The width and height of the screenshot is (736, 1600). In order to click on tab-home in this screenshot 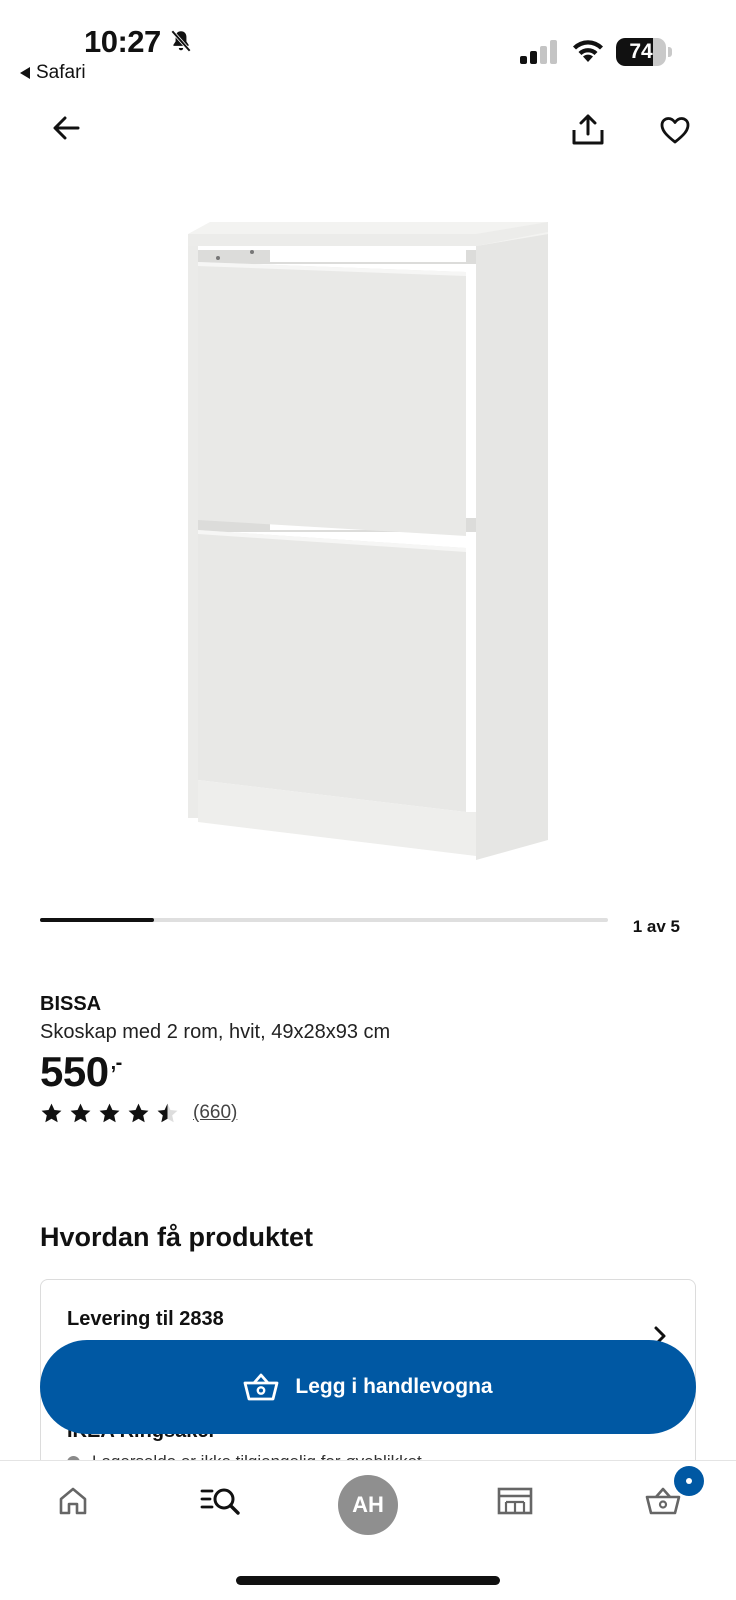, I will do `click(73, 1501)`.